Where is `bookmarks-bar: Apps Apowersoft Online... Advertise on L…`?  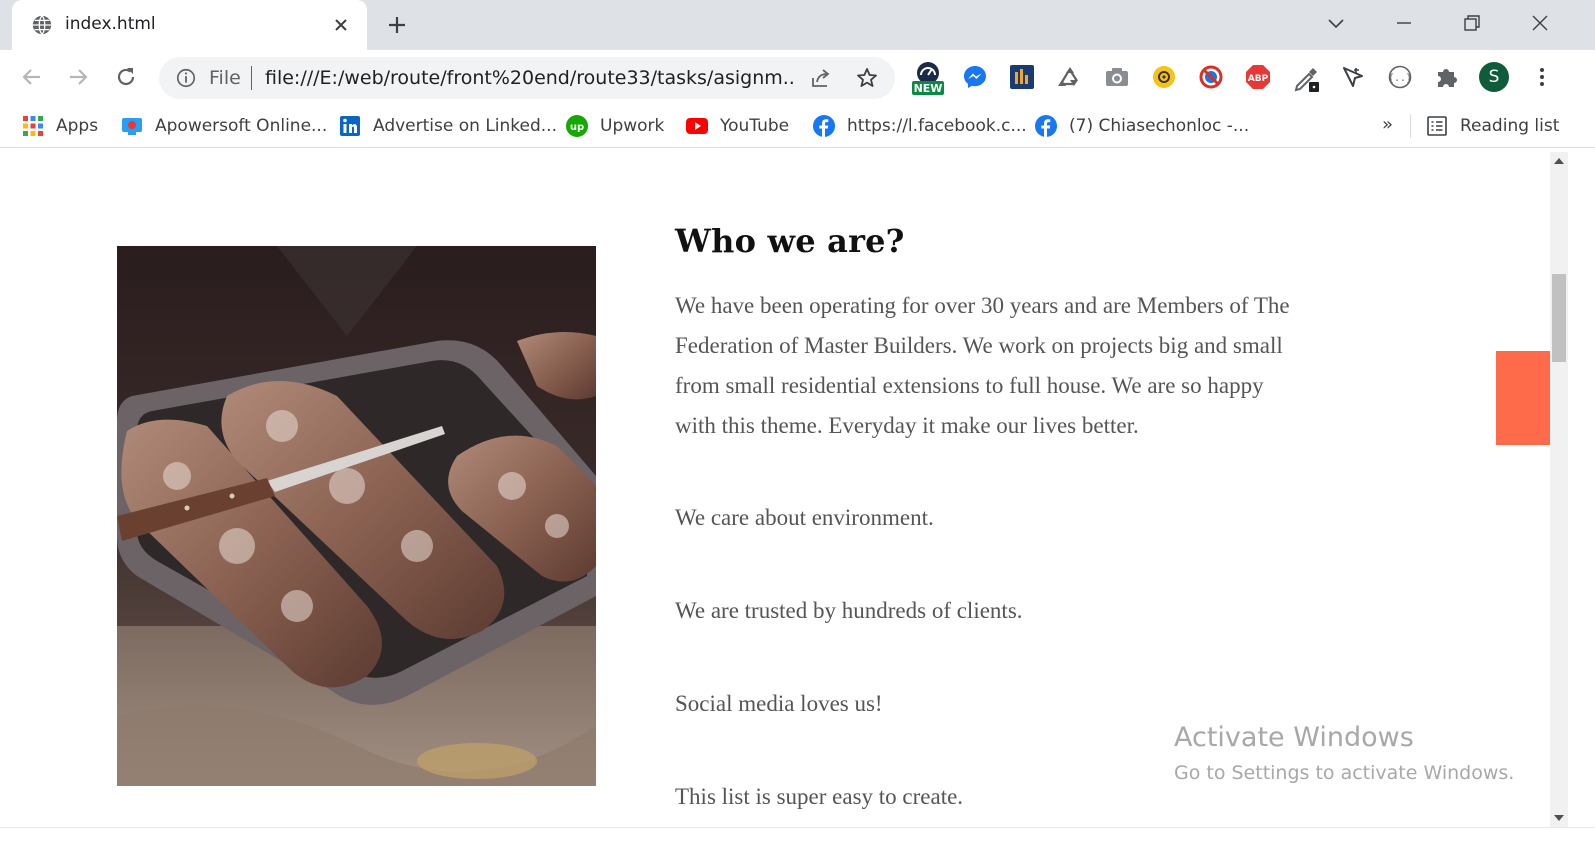 bookmarks-bar: Apps Apowersoft Online... Advertise on L… is located at coordinates (797, 126).